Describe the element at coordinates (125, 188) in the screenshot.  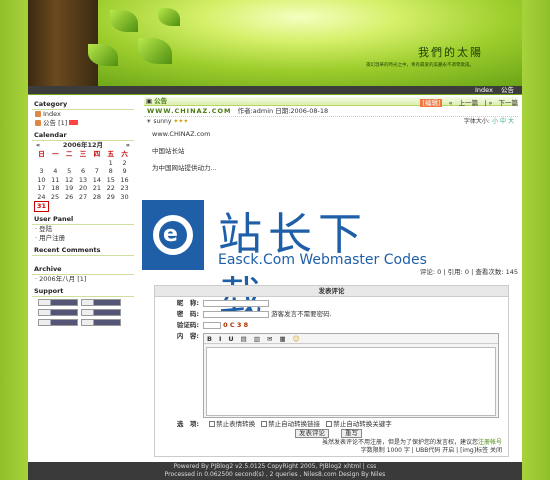
I see `calendar-day: 23` at that location.